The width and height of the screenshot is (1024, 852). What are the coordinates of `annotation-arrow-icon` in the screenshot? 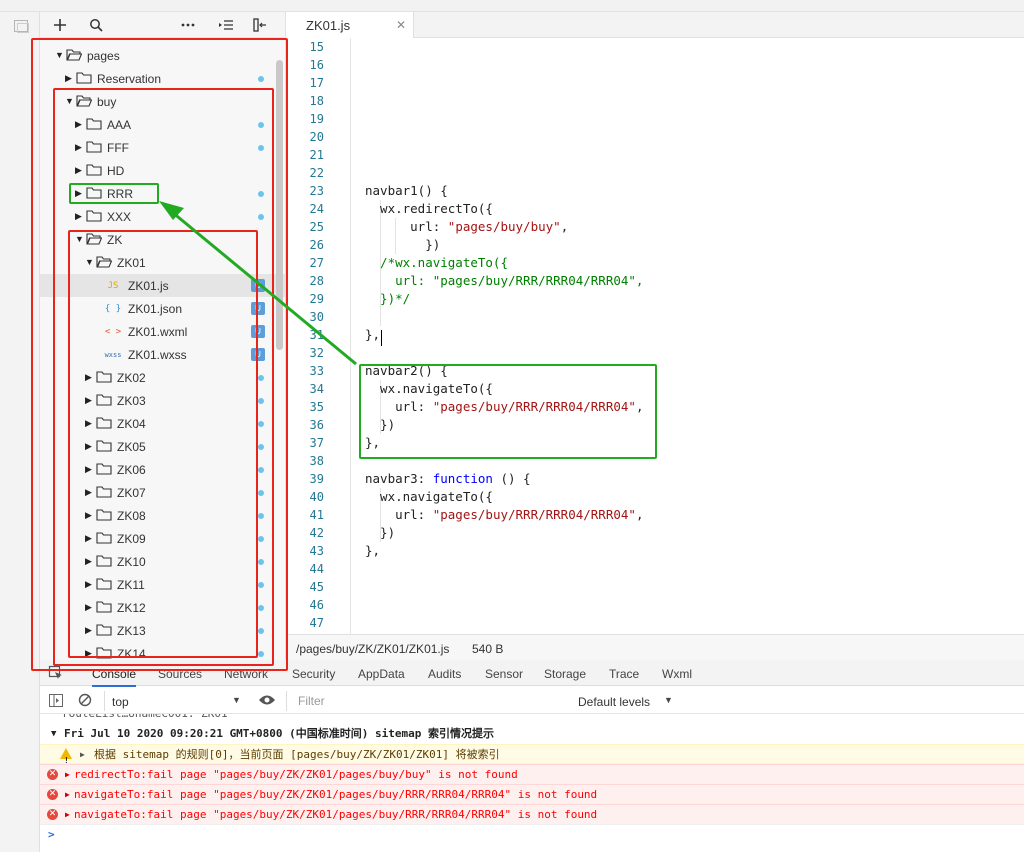 It's located at (258, 283).